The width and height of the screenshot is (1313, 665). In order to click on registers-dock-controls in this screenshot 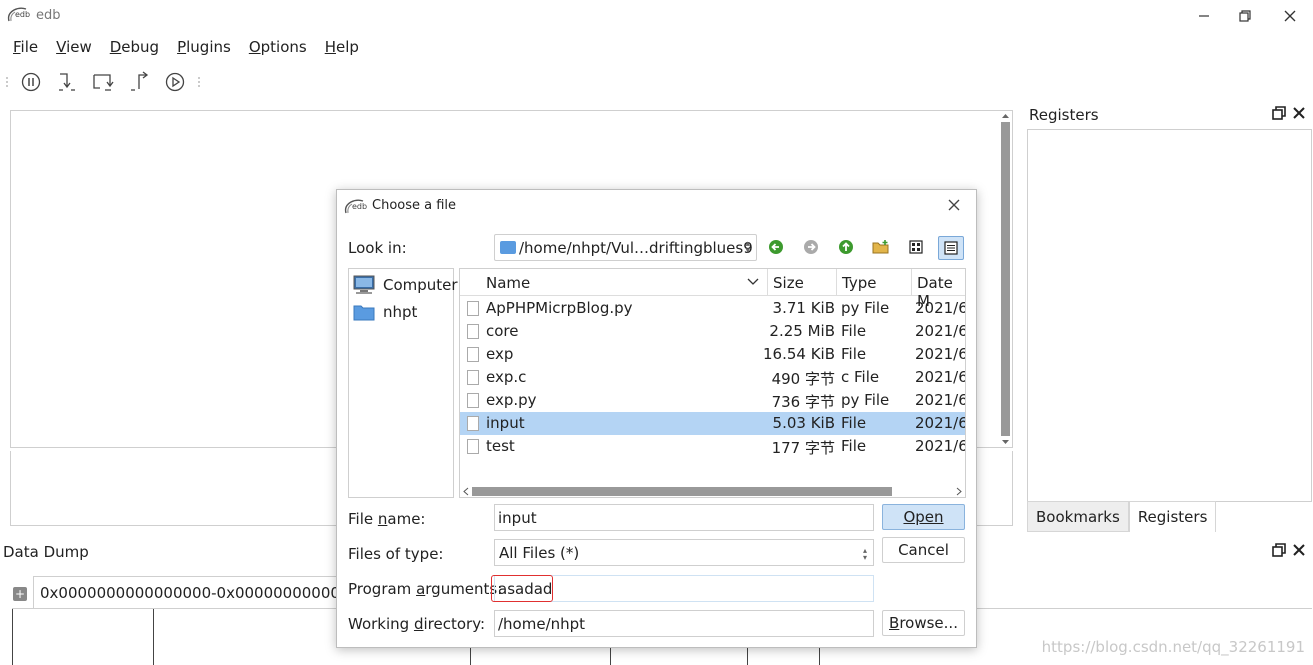, I will do `click(1289, 113)`.